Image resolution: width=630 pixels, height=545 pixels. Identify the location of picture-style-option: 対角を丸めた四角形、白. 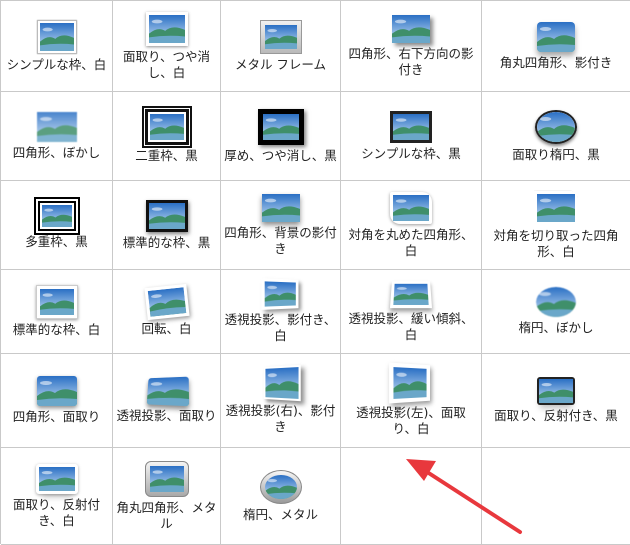
(411, 225).